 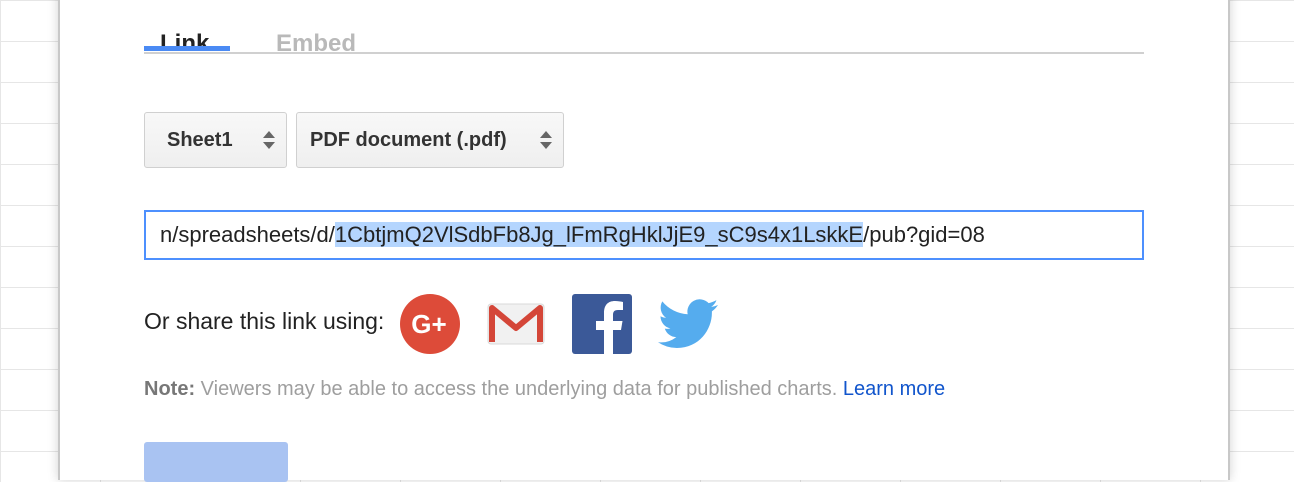 What do you see at coordinates (316, 44) in the screenshot?
I see `tab-embed: Embed` at bounding box center [316, 44].